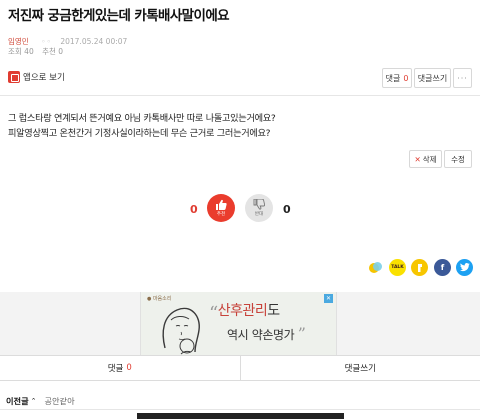 The height and width of the screenshot is (419, 480). I want to click on delete-button: ✕ 삭제, so click(425, 159).